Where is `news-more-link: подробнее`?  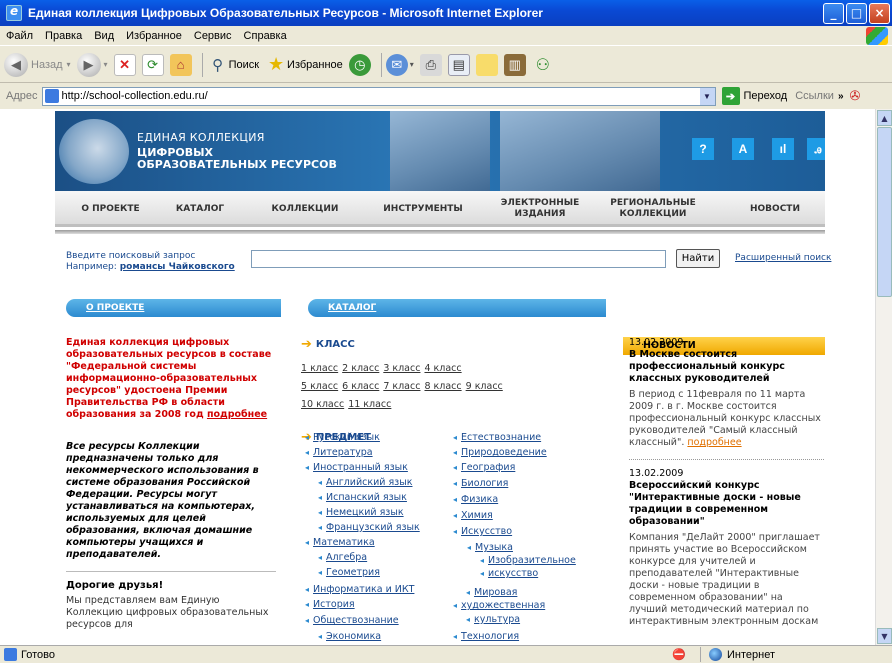
news-more-link: подробнее is located at coordinates (714, 442).